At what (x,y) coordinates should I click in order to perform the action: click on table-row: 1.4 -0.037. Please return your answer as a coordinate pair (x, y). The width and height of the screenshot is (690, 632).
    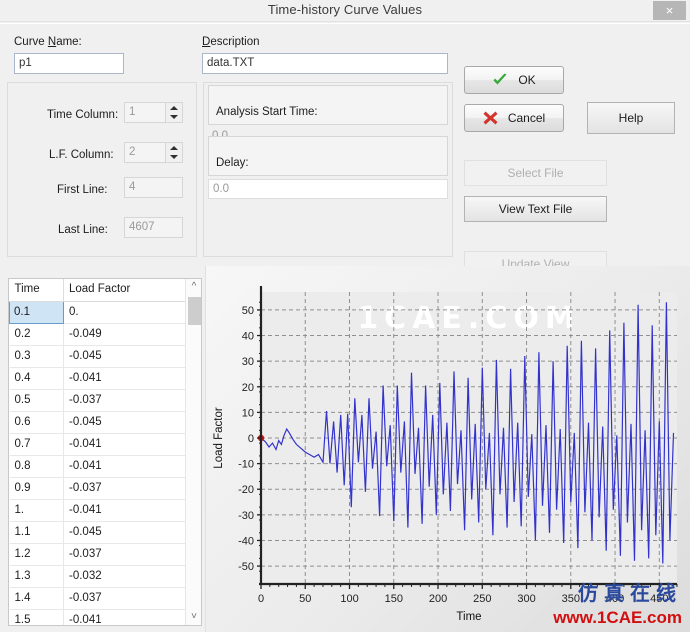
    Looking at the image, I should click on (97, 598).